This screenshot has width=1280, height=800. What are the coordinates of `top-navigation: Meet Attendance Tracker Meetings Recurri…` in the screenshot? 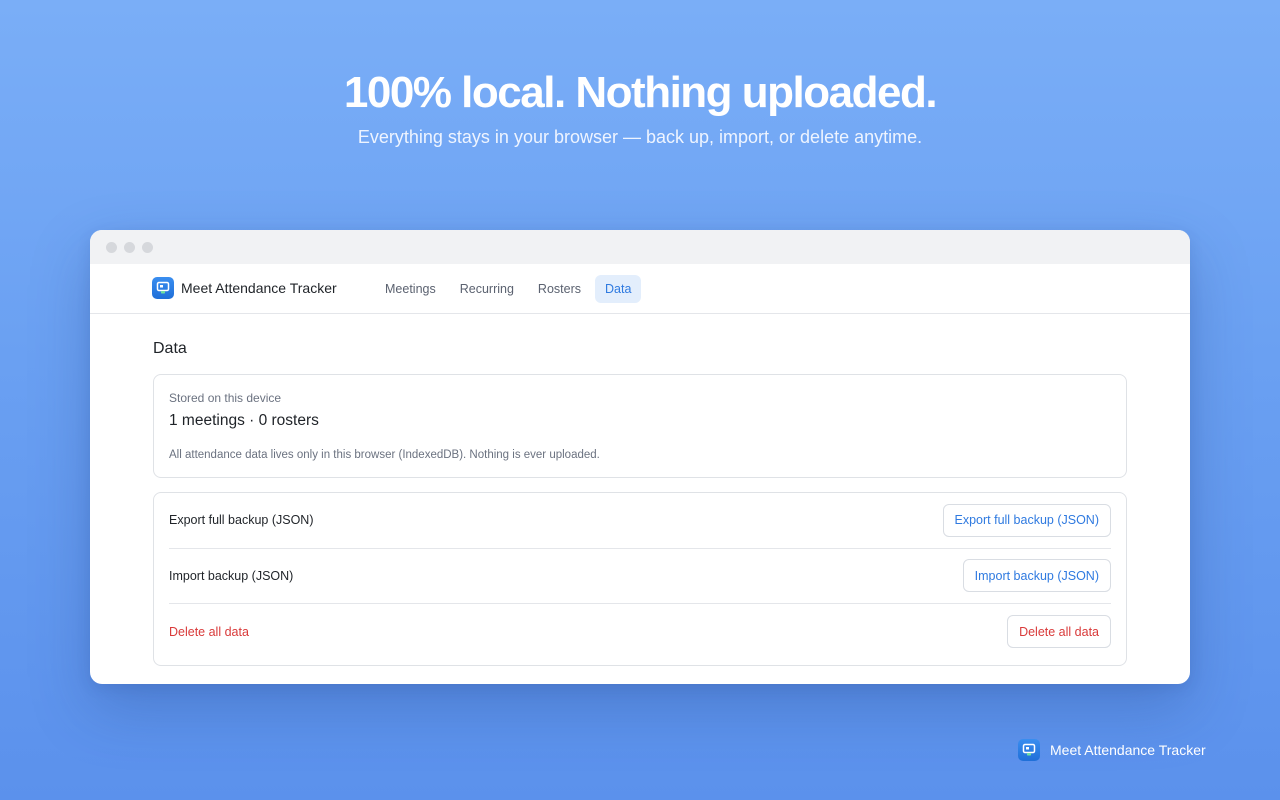 It's located at (640, 289).